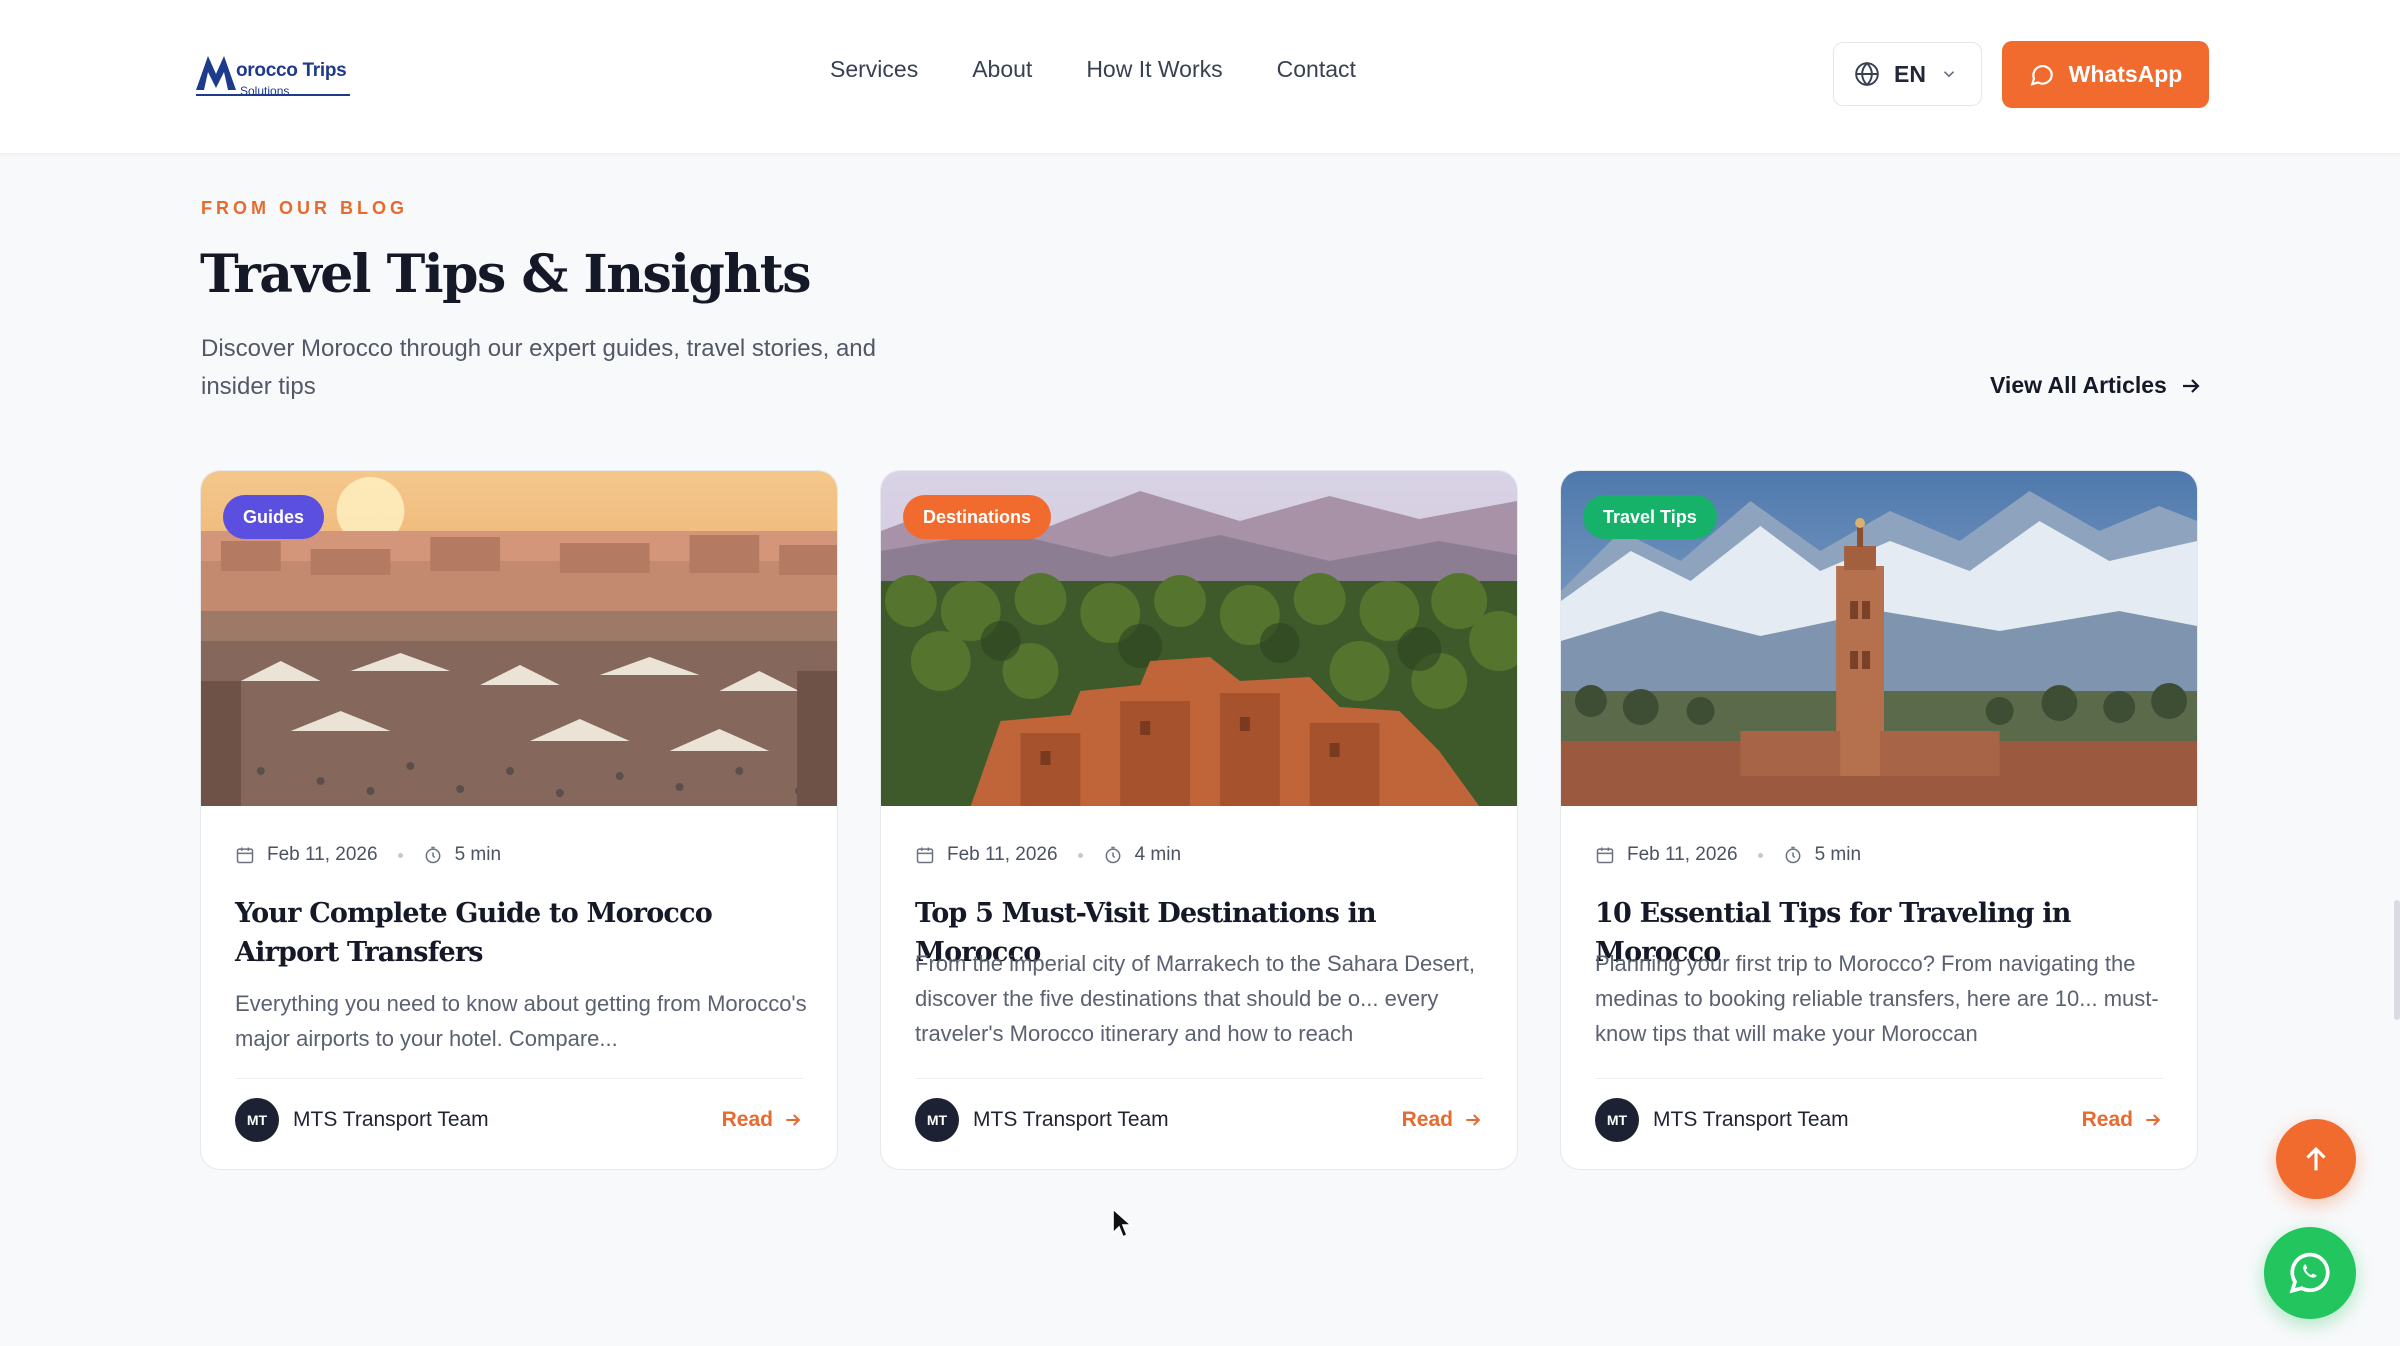  I want to click on card-meta: Feb 11, 2026 4 min, so click(1048, 855).